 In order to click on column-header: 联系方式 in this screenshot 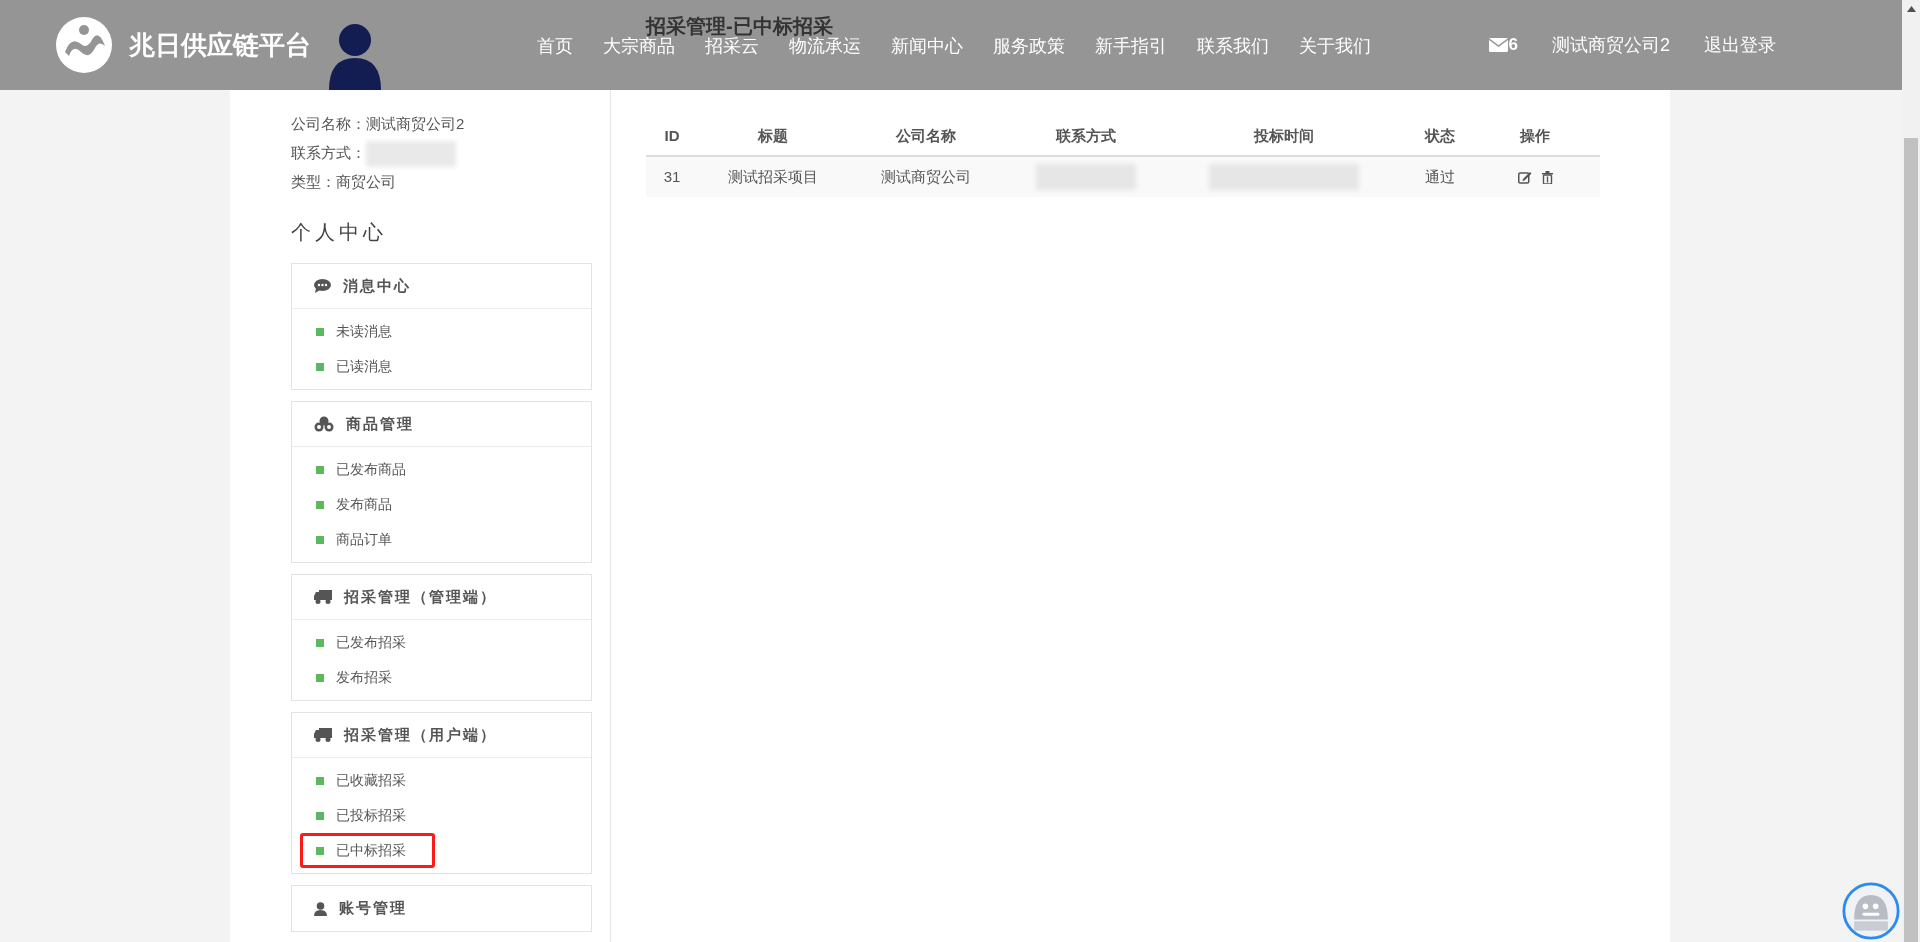, I will do `click(1085, 135)`.